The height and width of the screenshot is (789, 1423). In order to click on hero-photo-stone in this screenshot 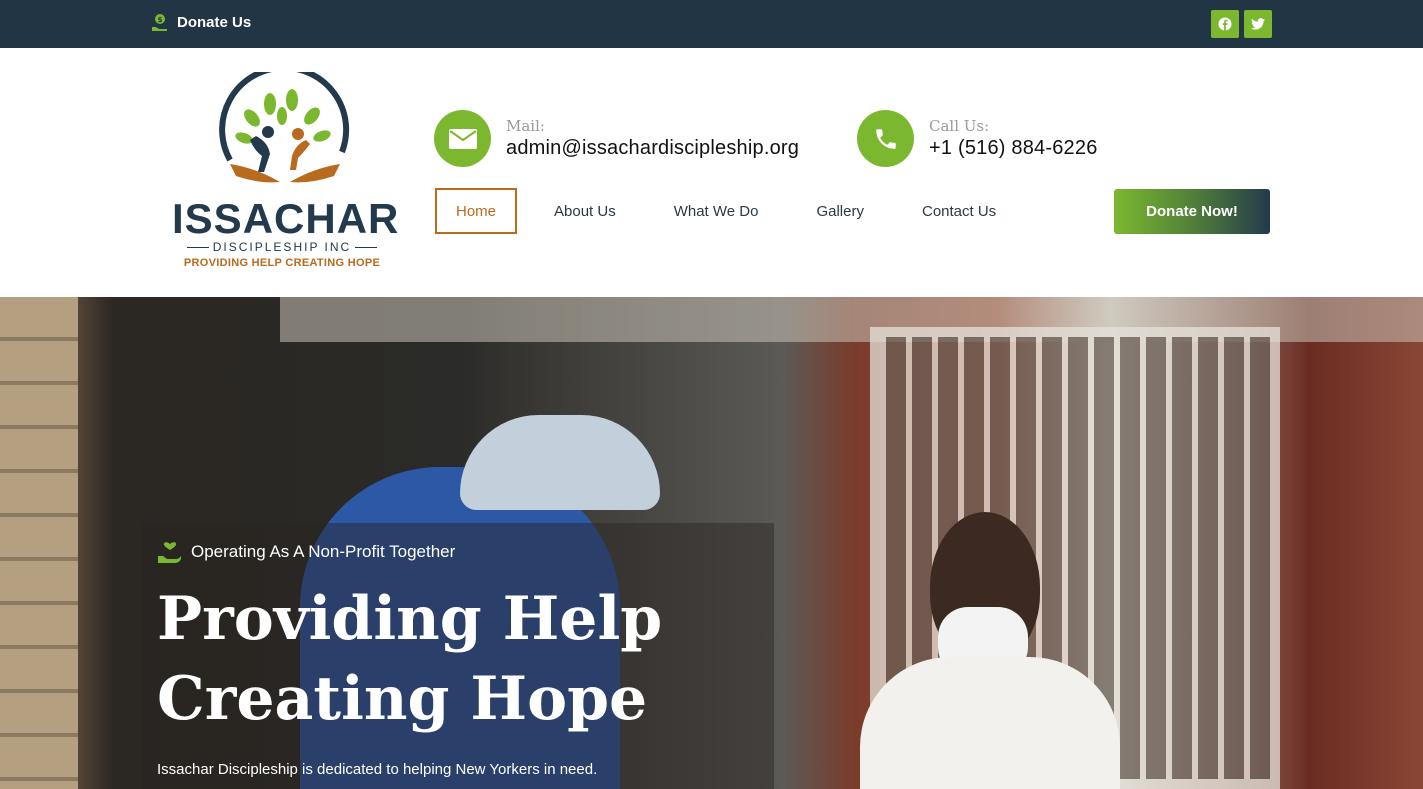, I will do `click(39, 543)`.